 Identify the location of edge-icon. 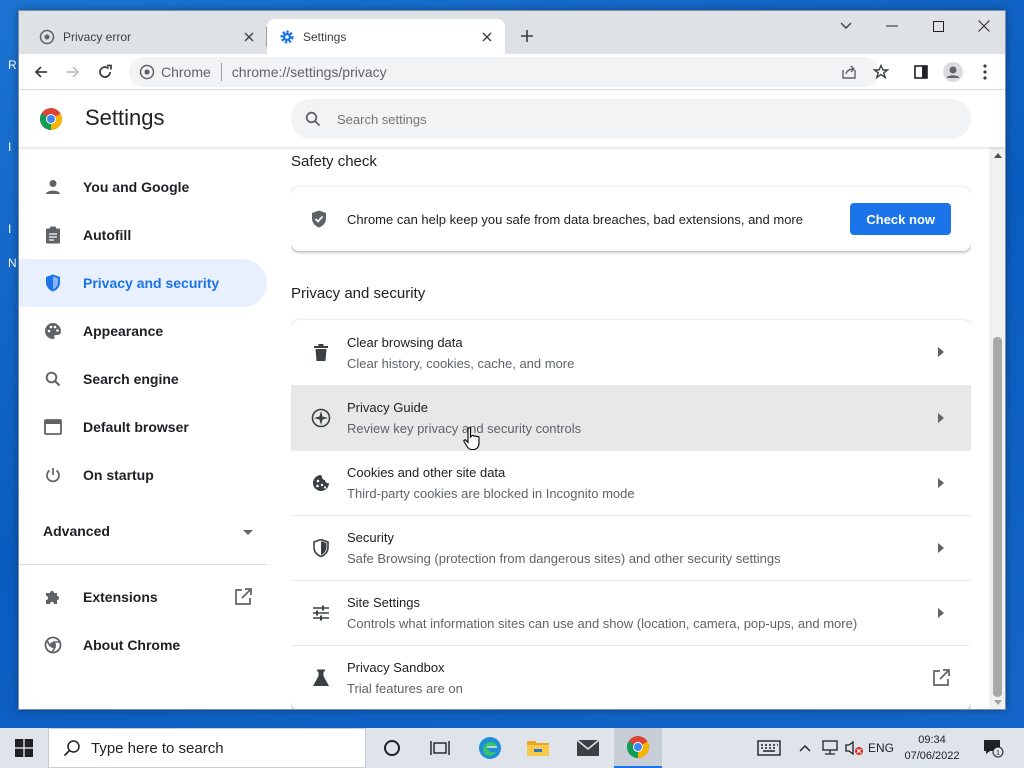
(490, 748).